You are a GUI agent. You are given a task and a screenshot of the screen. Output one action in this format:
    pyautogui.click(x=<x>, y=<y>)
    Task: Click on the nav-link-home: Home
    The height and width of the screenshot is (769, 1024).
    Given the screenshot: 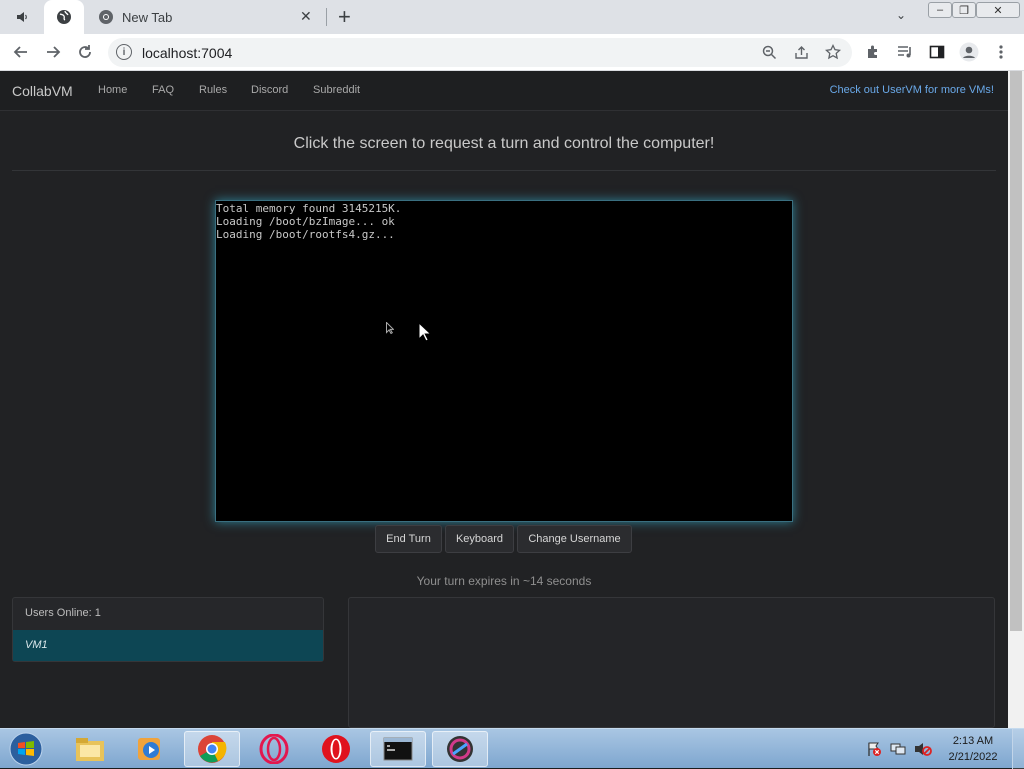 What is the action you would take?
    pyautogui.click(x=112, y=90)
    